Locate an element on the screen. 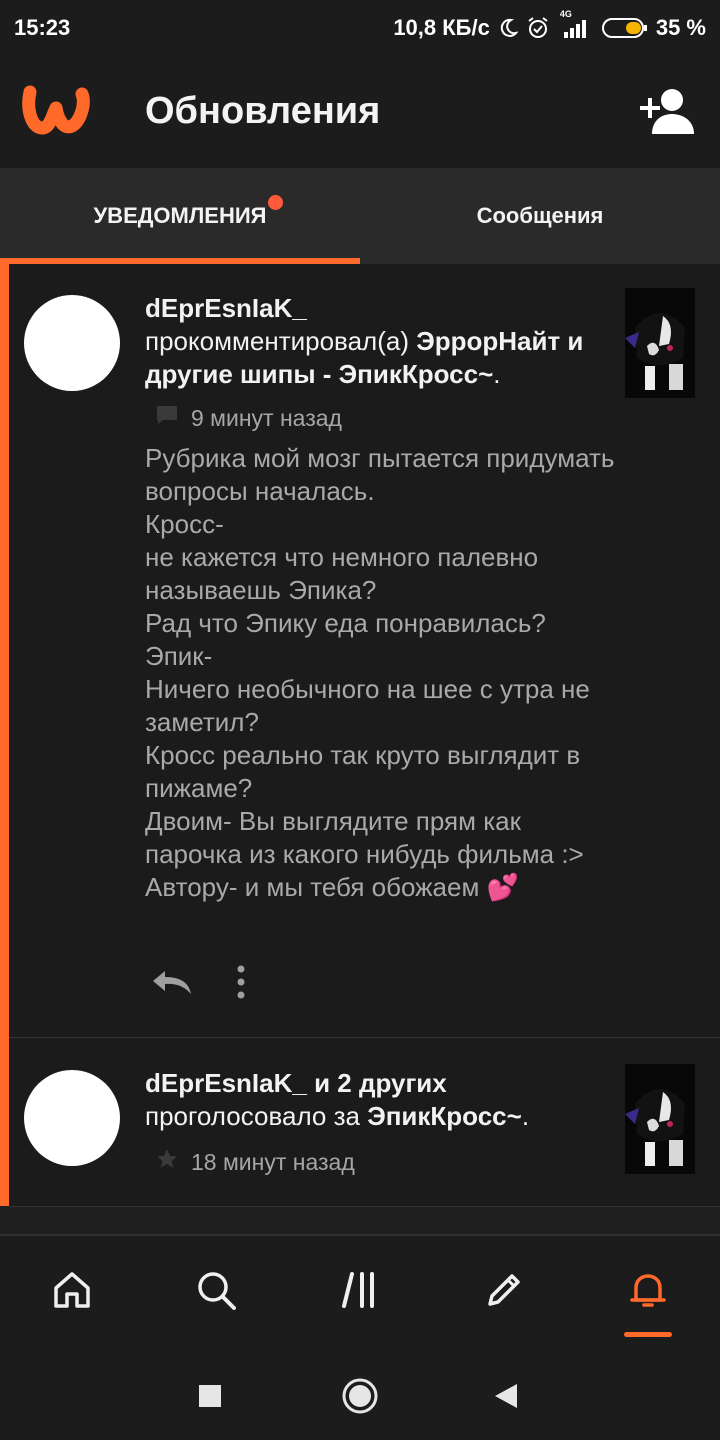 The image size is (720, 1440). reply-icon is located at coordinates (172, 984).